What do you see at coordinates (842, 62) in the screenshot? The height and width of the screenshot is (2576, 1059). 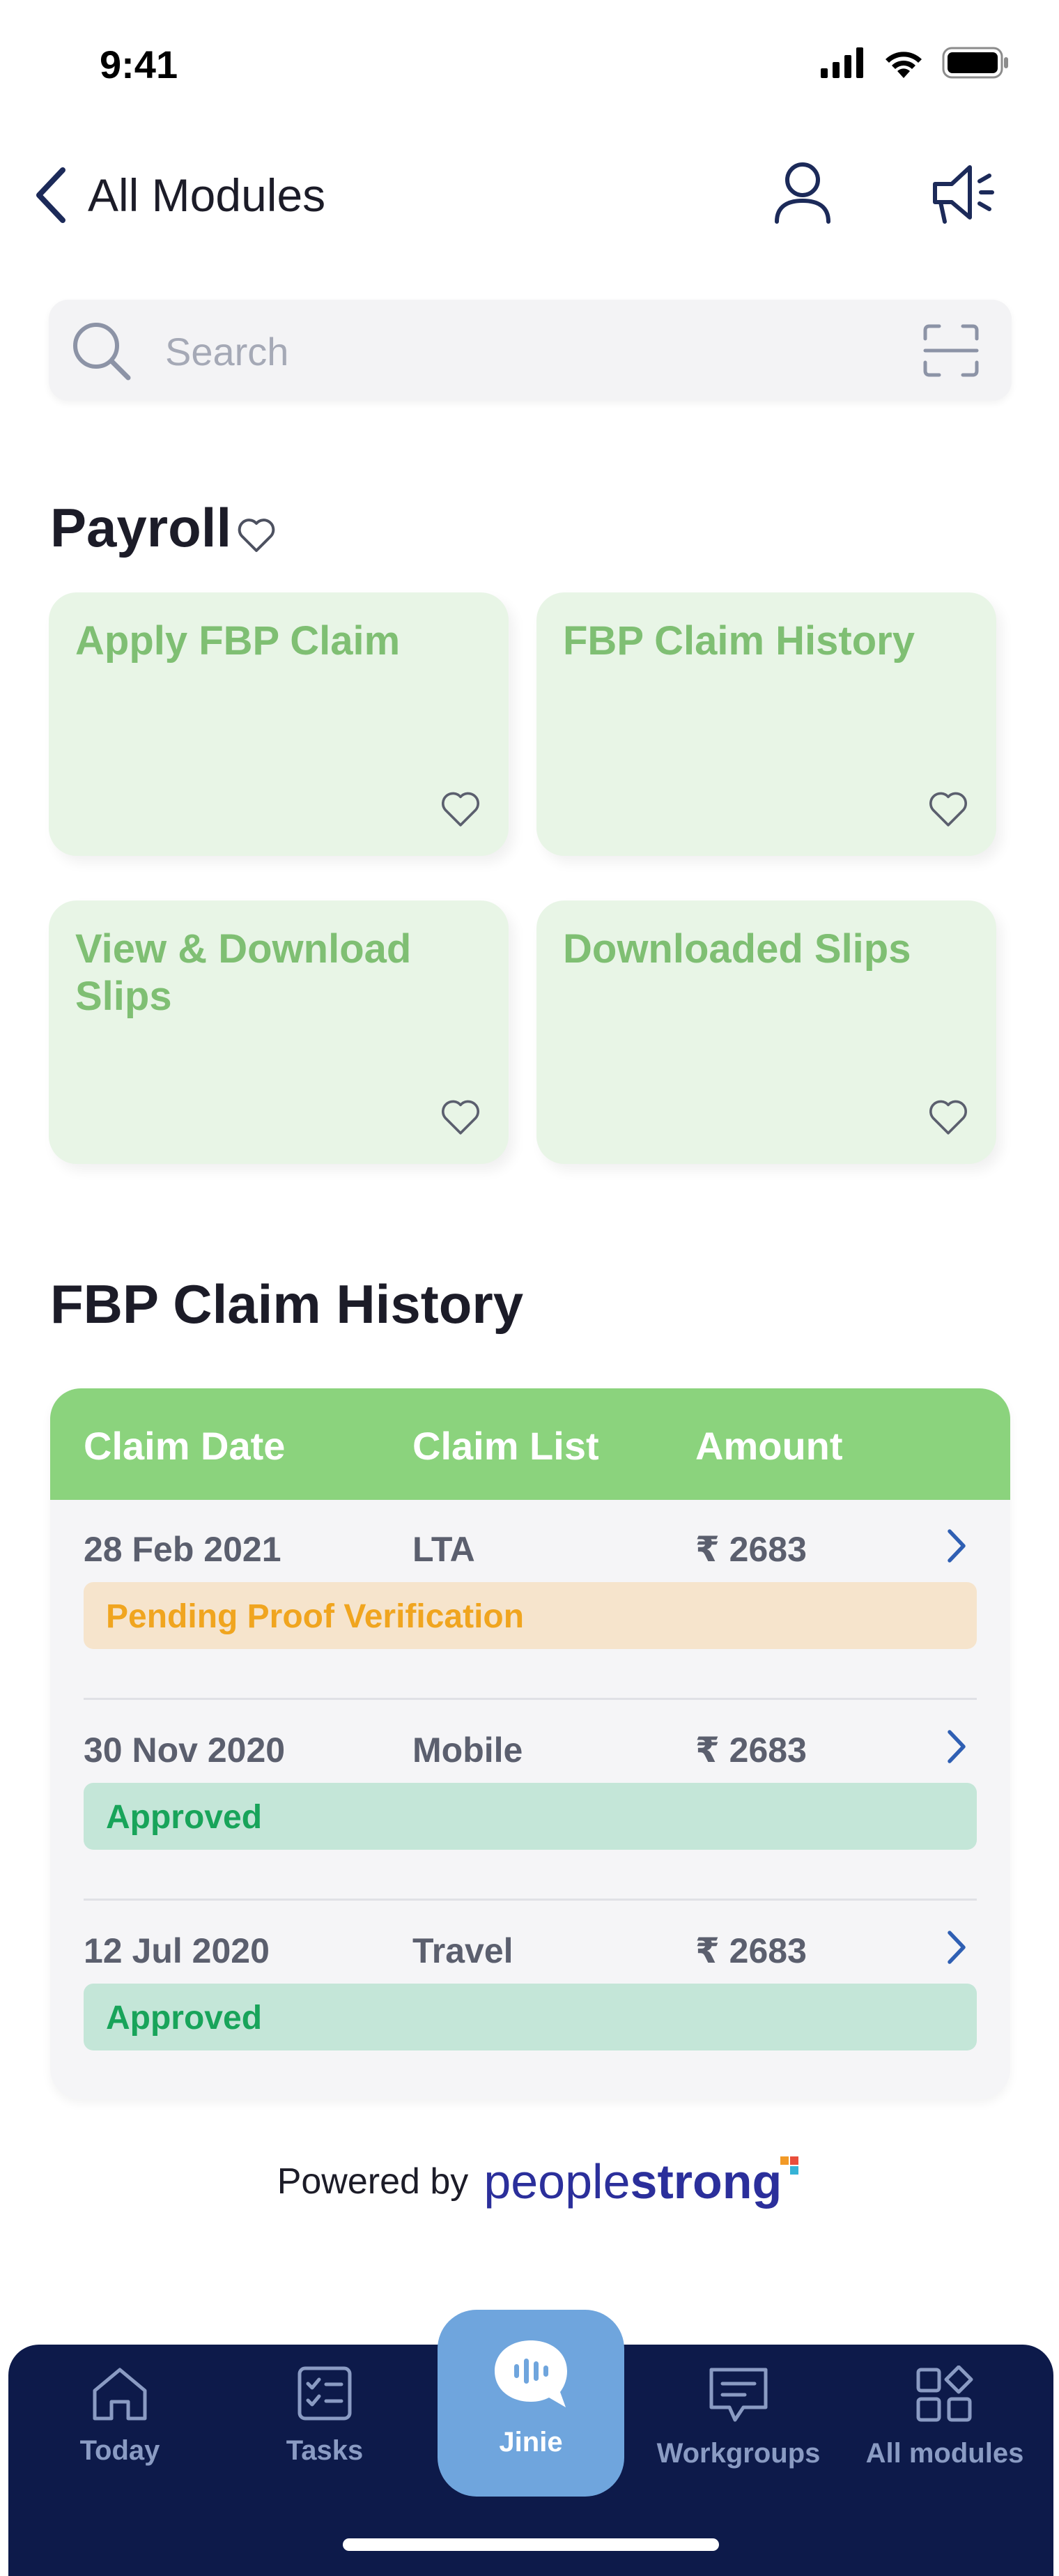 I see `signal-icon` at bounding box center [842, 62].